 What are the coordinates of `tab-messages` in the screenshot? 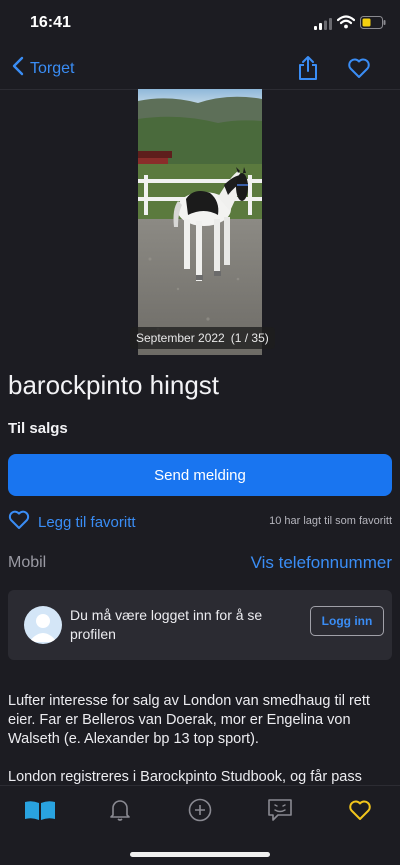 It's located at (280, 812).